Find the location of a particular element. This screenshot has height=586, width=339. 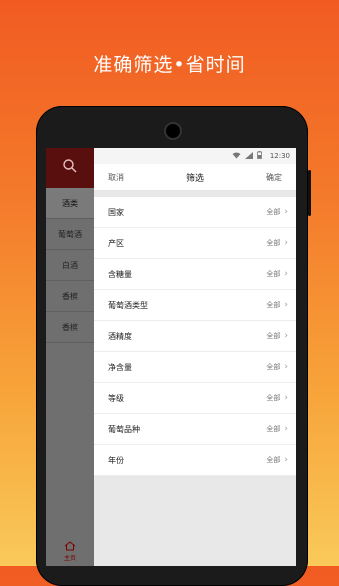

filter-row-country: 国家 全部 › is located at coordinates (195, 212).